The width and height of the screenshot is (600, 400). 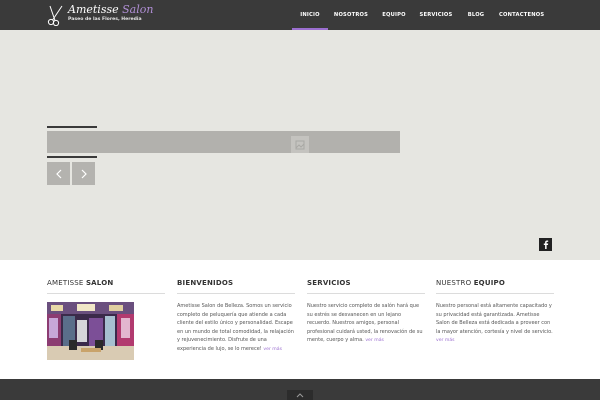 I want to click on slider-next-button, so click(x=83, y=173).